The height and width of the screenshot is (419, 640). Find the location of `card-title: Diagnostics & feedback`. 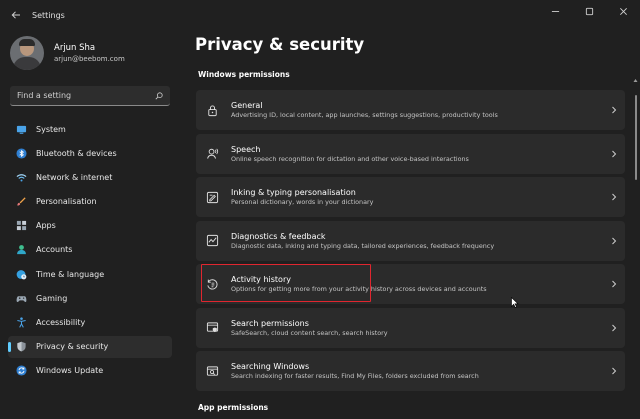

card-title: Diagnostics & feedback is located at coordinates (278, 236).